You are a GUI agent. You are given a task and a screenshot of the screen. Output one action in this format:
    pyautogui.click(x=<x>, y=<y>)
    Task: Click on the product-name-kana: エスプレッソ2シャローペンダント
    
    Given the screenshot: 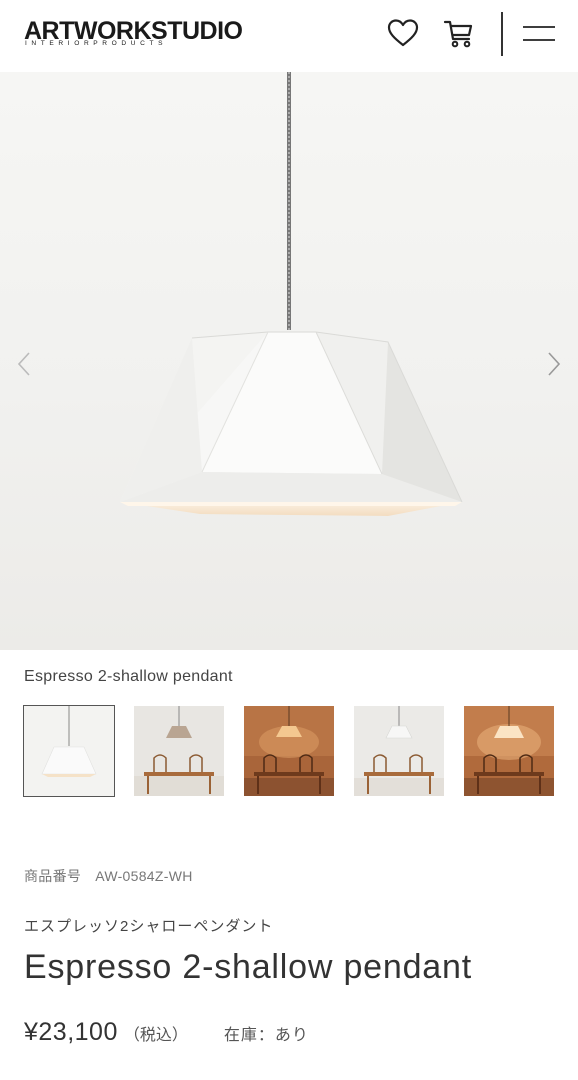 What is the action you would take?
    pyautogui.click(x=149, y=926)
    